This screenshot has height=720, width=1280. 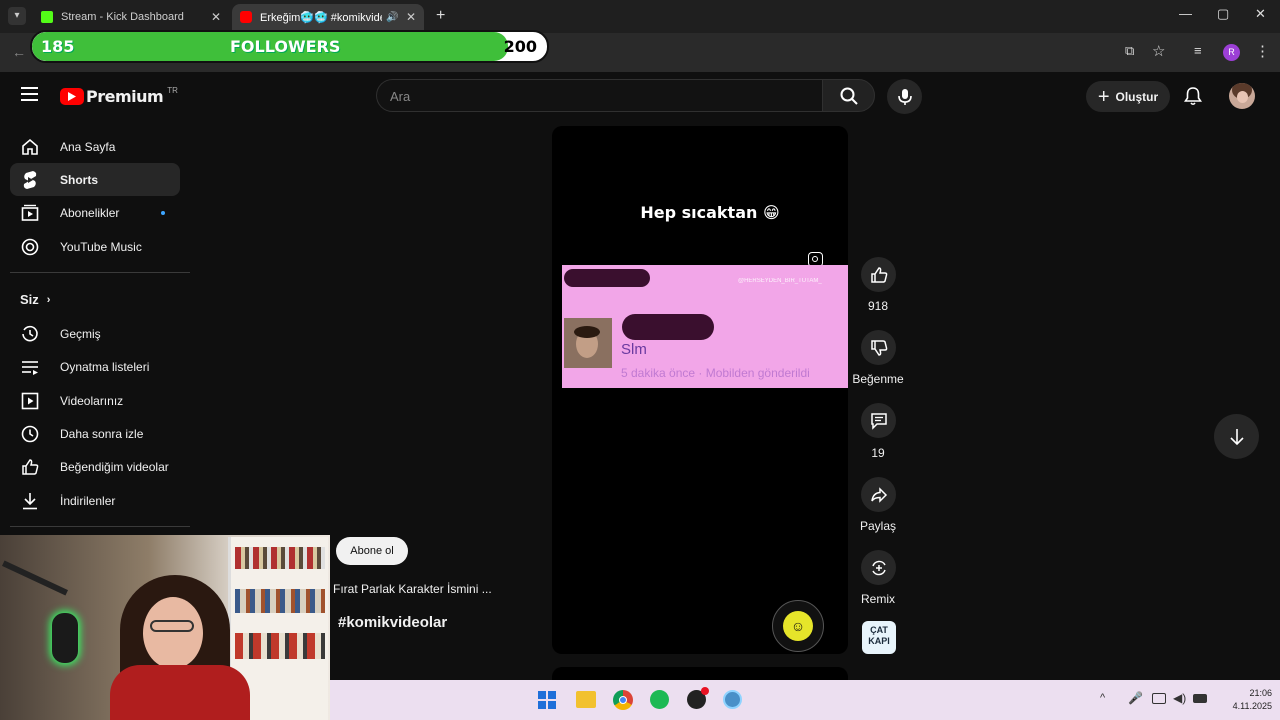 I want to click on volume-icon: ◀), so click(x=1179, y=698).